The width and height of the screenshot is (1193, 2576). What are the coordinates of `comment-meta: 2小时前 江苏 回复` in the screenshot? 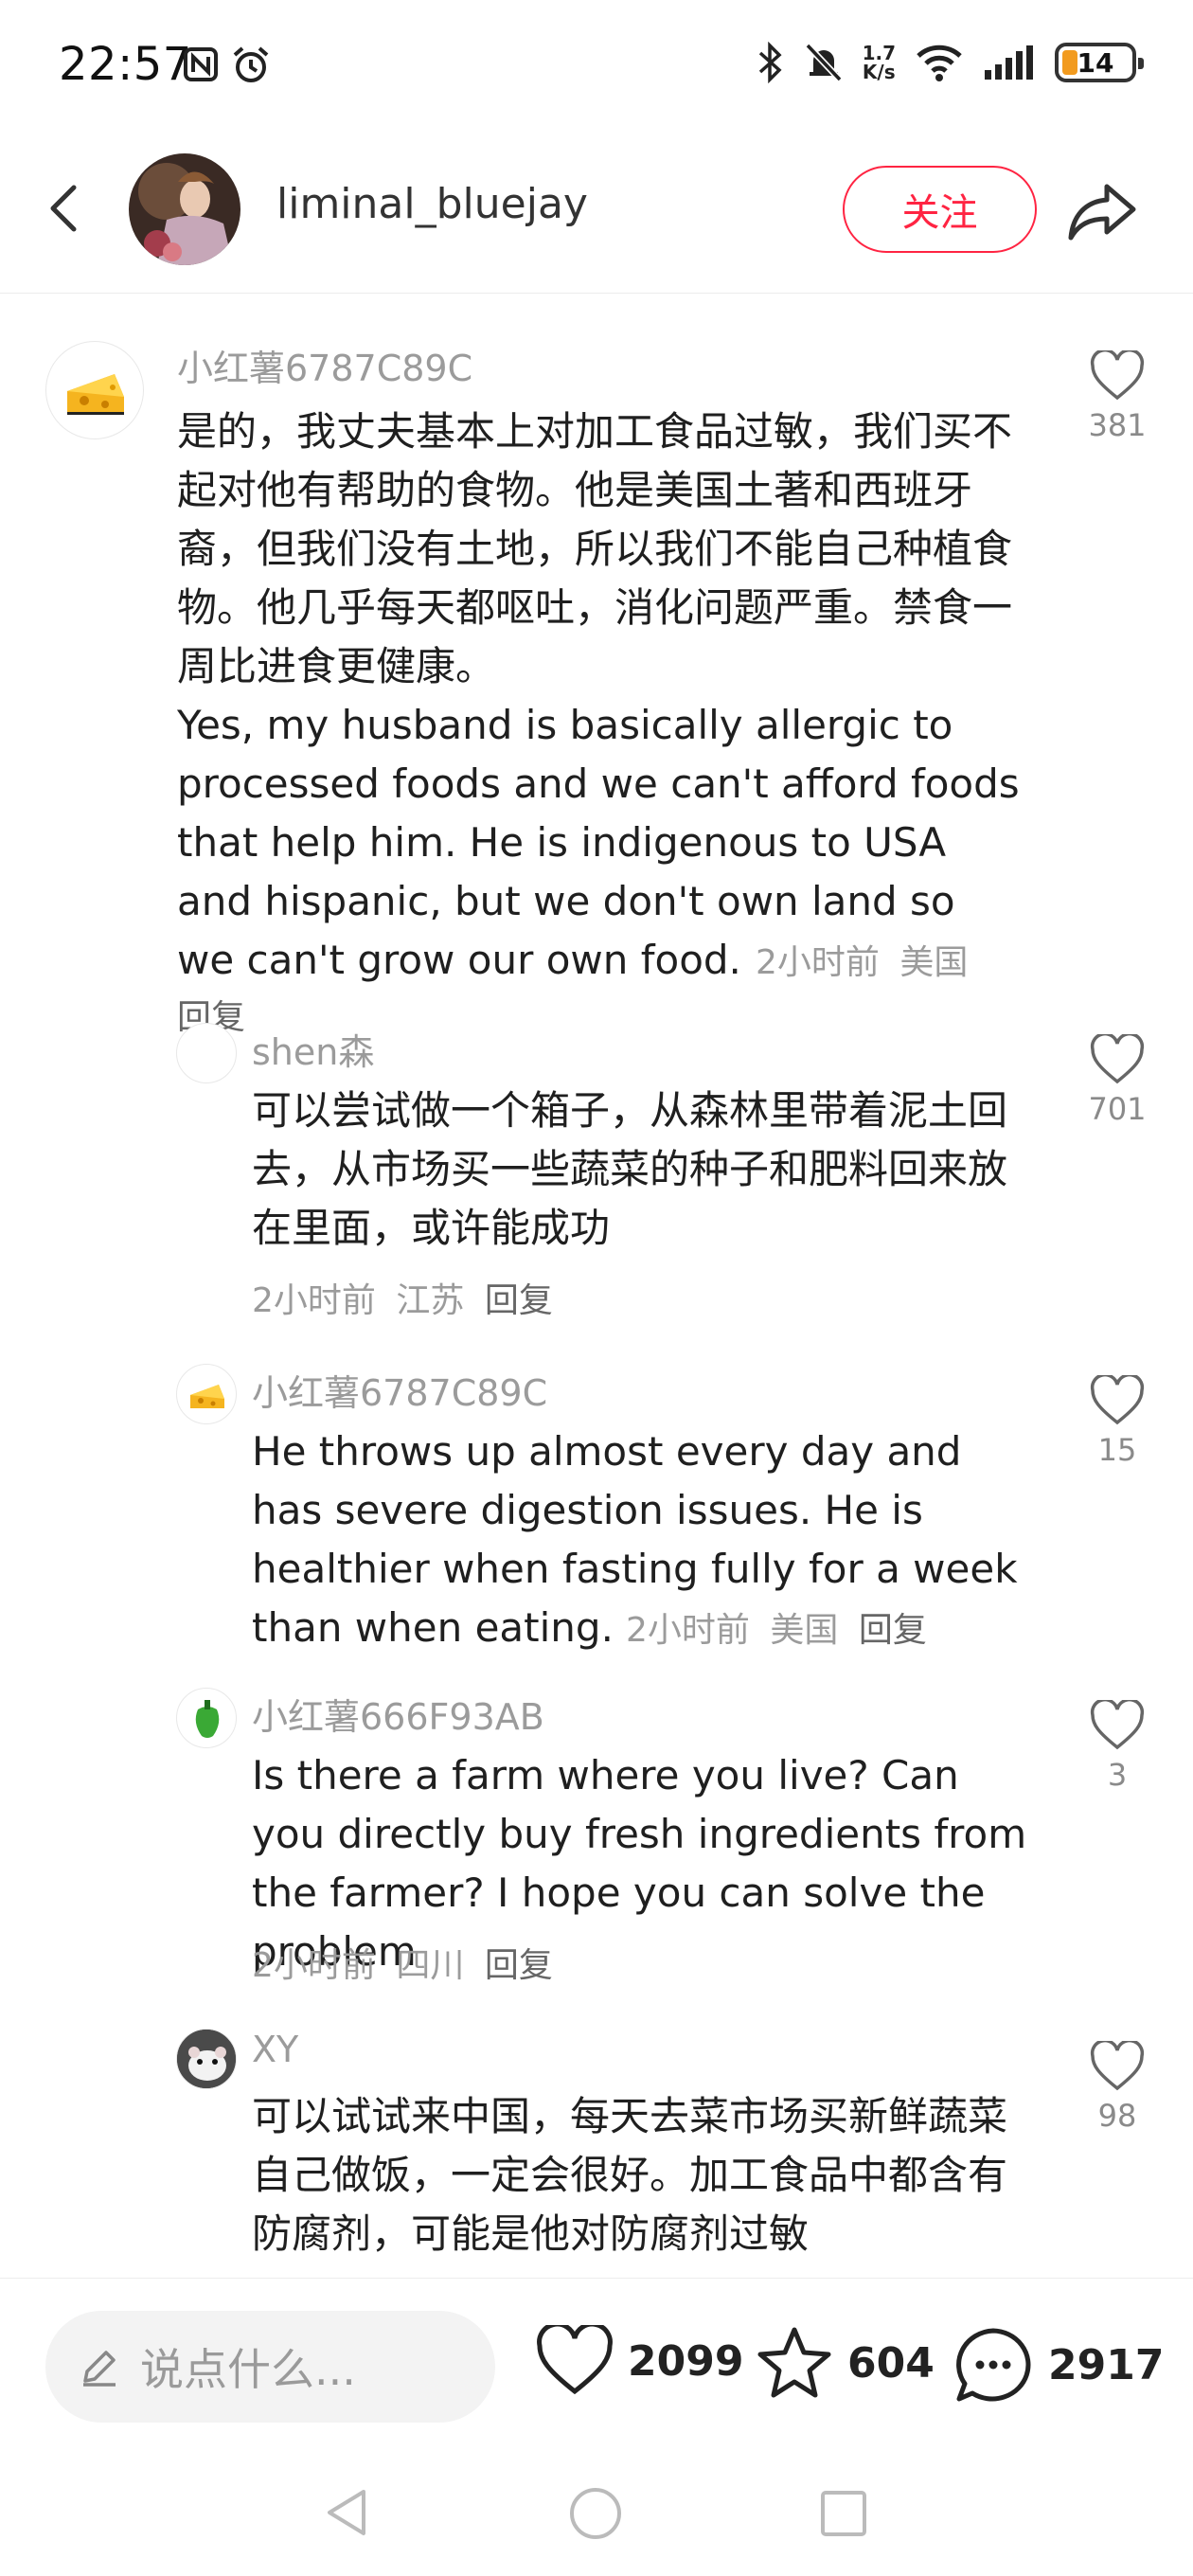 It's located at (407, 1297).